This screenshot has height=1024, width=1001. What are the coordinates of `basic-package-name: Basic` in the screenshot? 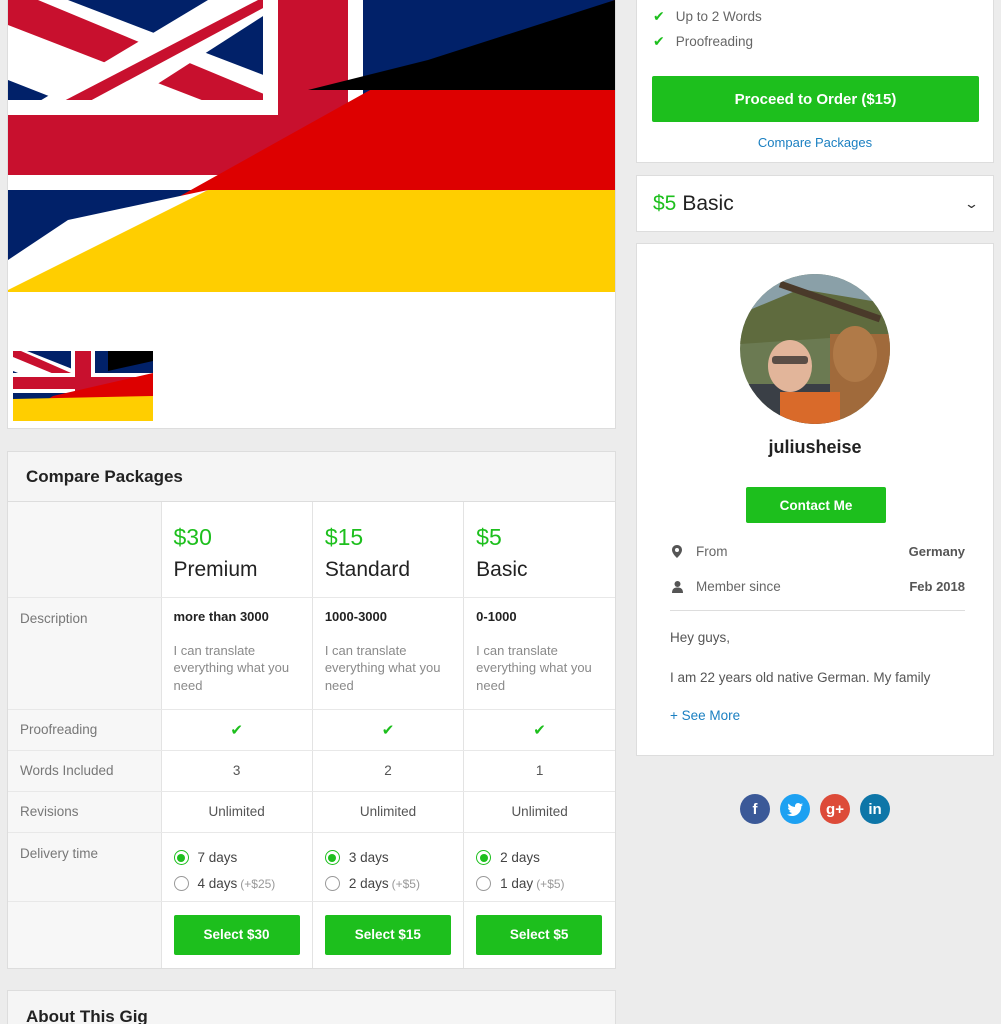 It's located at (708, 203).